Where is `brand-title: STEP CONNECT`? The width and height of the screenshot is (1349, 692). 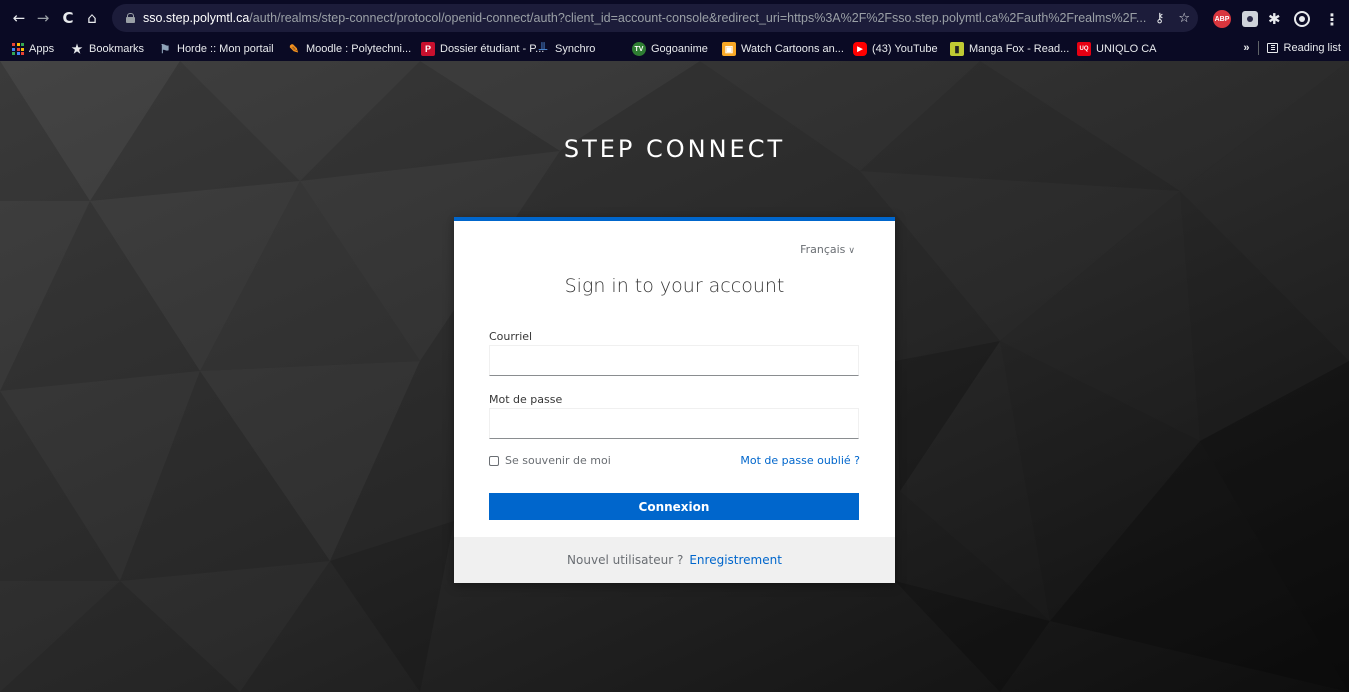
brand-title: STEP CONNECT is located at coordinates (674, 149).